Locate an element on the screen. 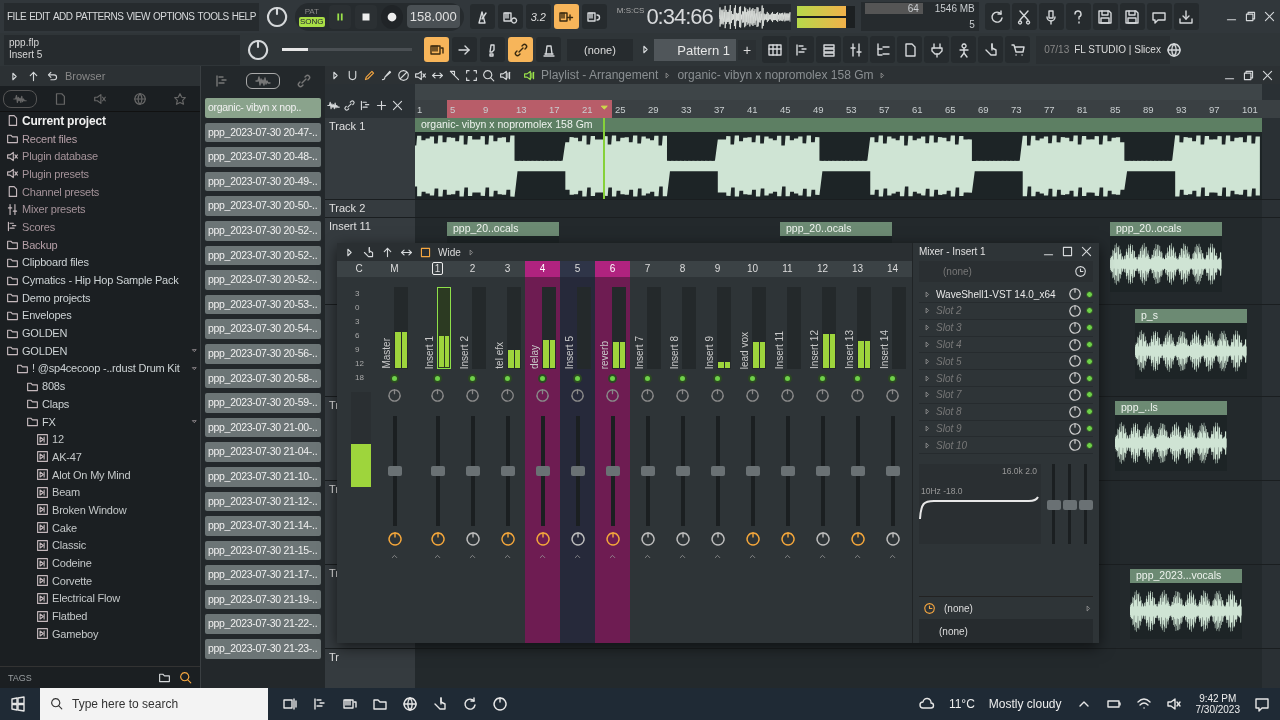 The image size is (1280, 720). mixer-strip: Insert 7 is located at coordinates (647, 460).